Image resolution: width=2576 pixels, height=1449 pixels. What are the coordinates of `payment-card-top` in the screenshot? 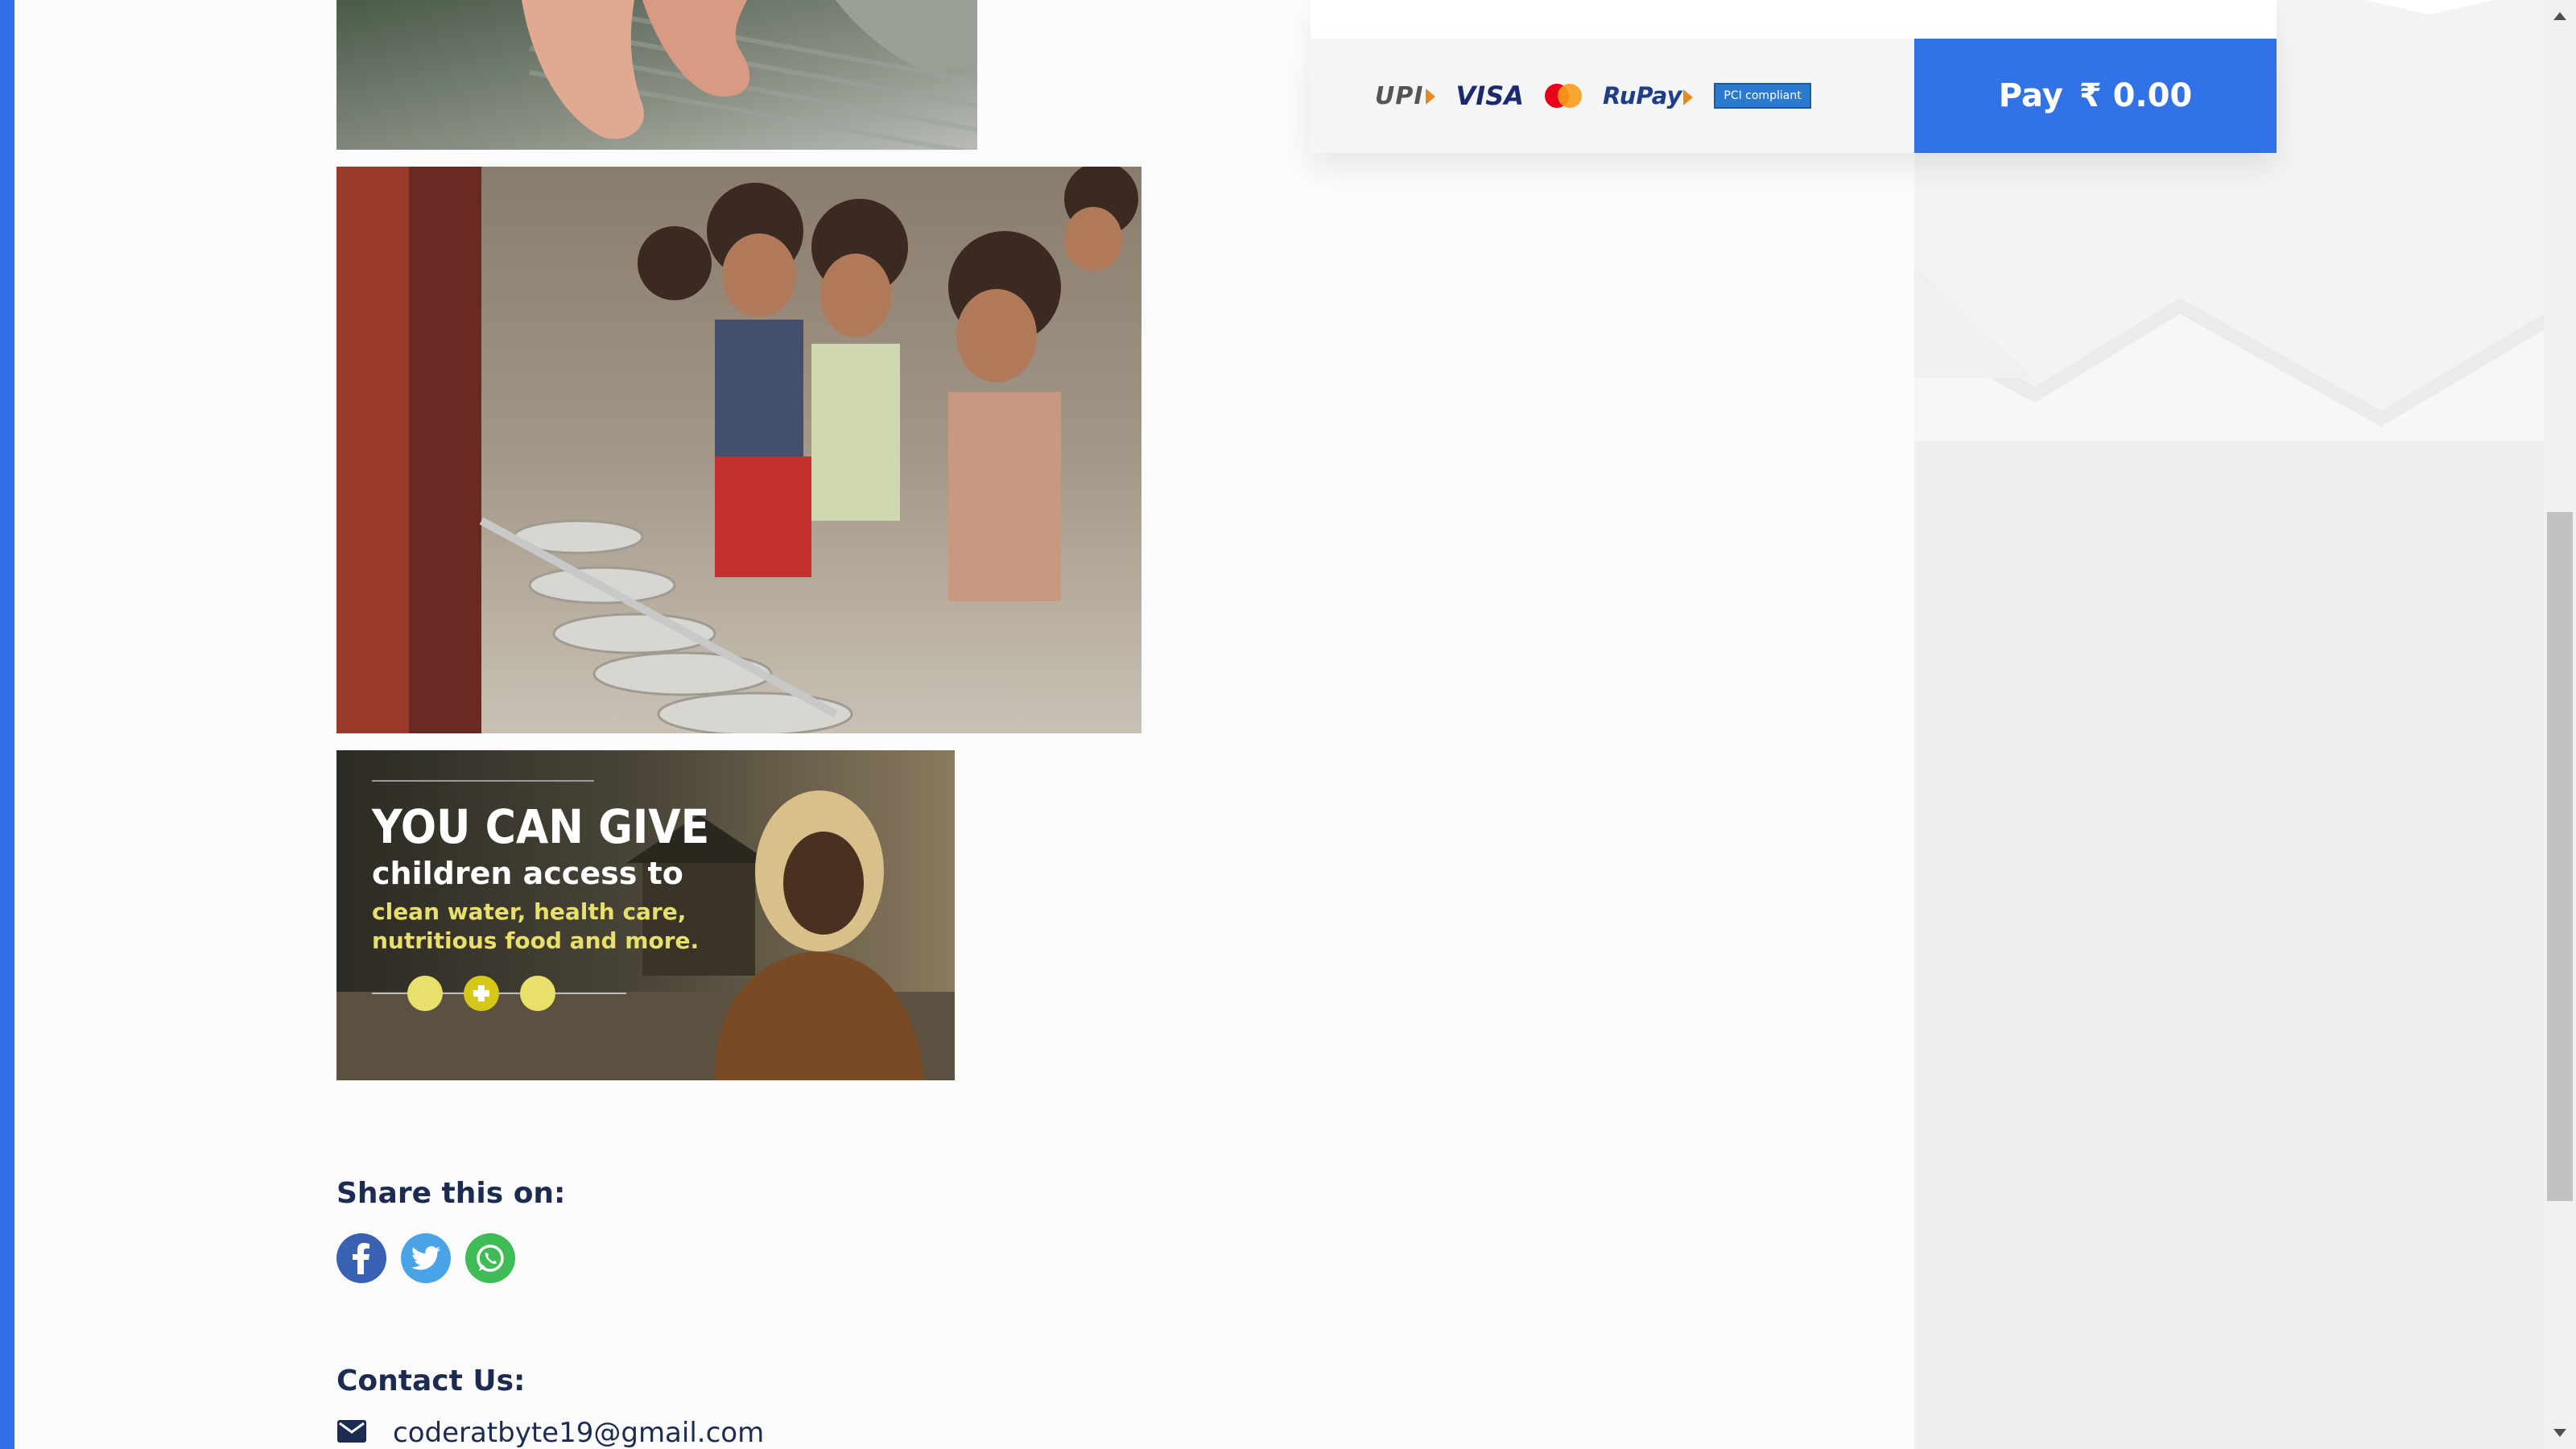 It's located at (1794, 19).